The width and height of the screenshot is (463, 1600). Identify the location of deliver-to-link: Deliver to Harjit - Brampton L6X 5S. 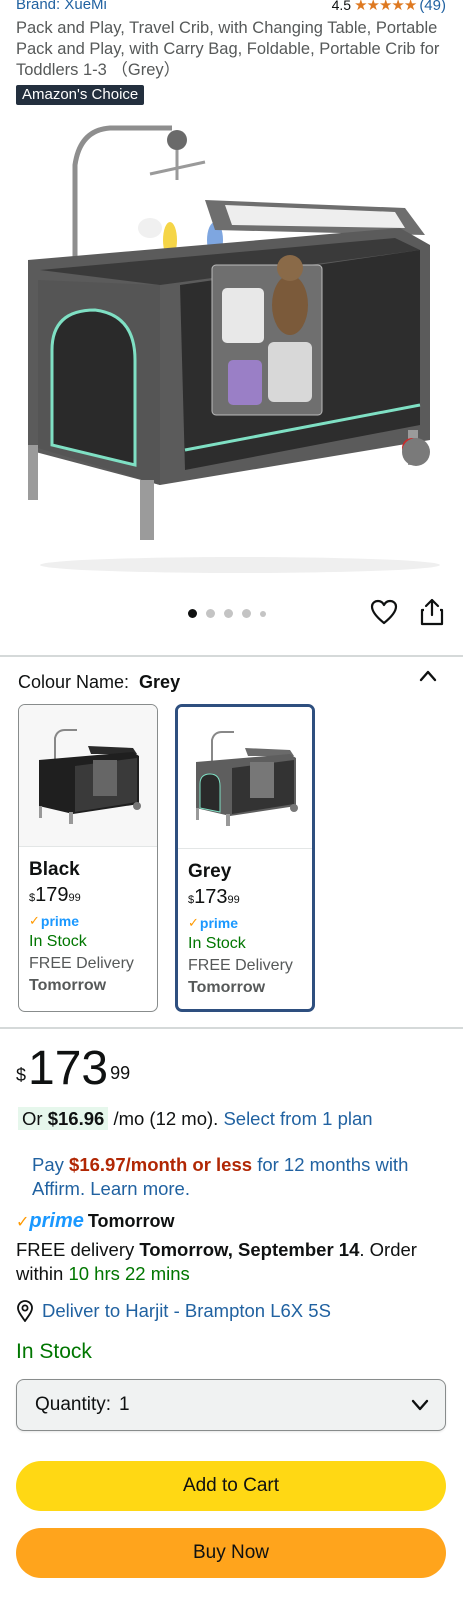
(173, 1311).